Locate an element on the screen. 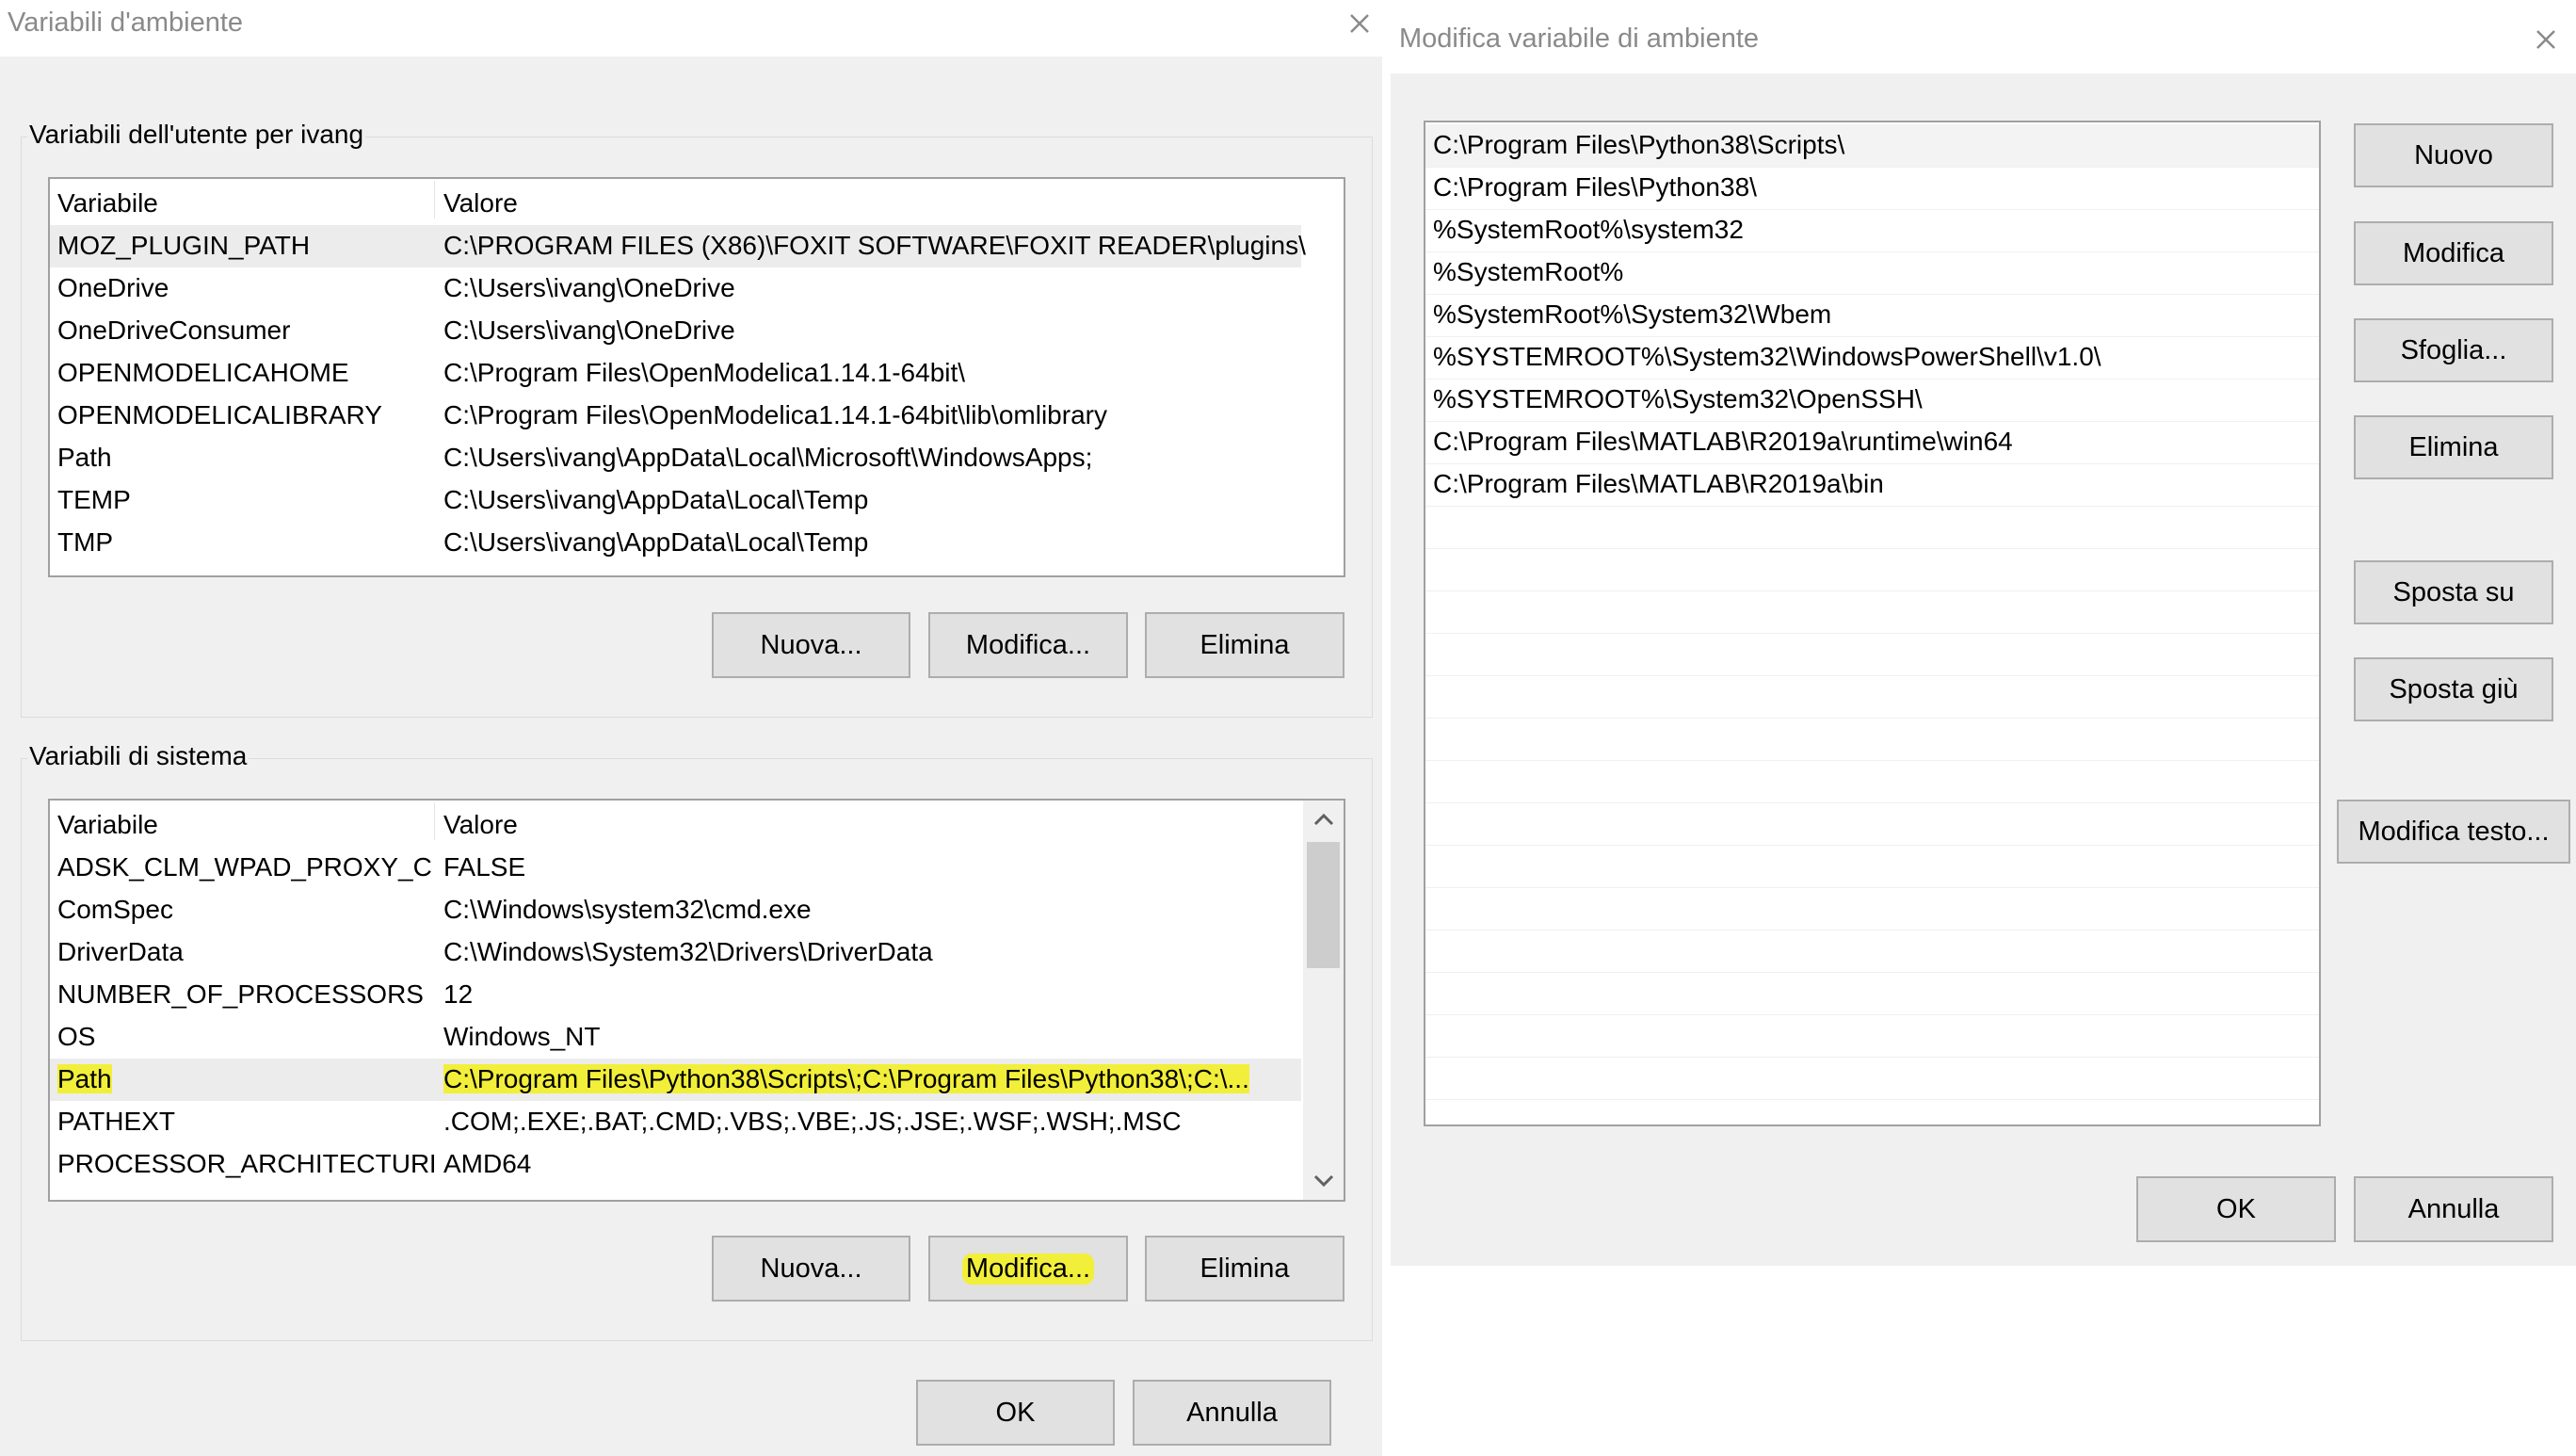 This screenshot has height=1456, width=2576. variable-name: OPENMODELICALIBRARY is located at coordinates (219, 414).